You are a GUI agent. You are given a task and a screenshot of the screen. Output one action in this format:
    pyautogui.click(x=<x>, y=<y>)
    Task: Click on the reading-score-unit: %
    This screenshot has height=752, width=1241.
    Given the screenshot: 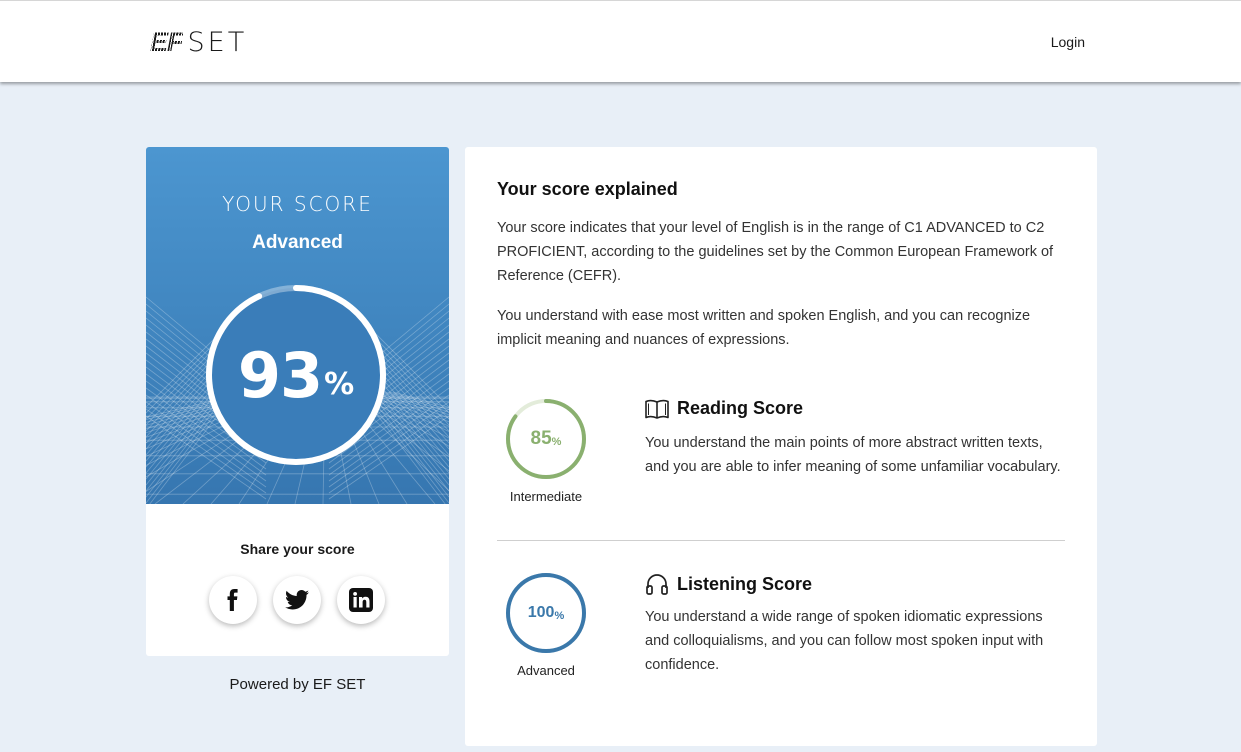 What is the action you would take?
    pyautogui.click(x=556, y=441)
    